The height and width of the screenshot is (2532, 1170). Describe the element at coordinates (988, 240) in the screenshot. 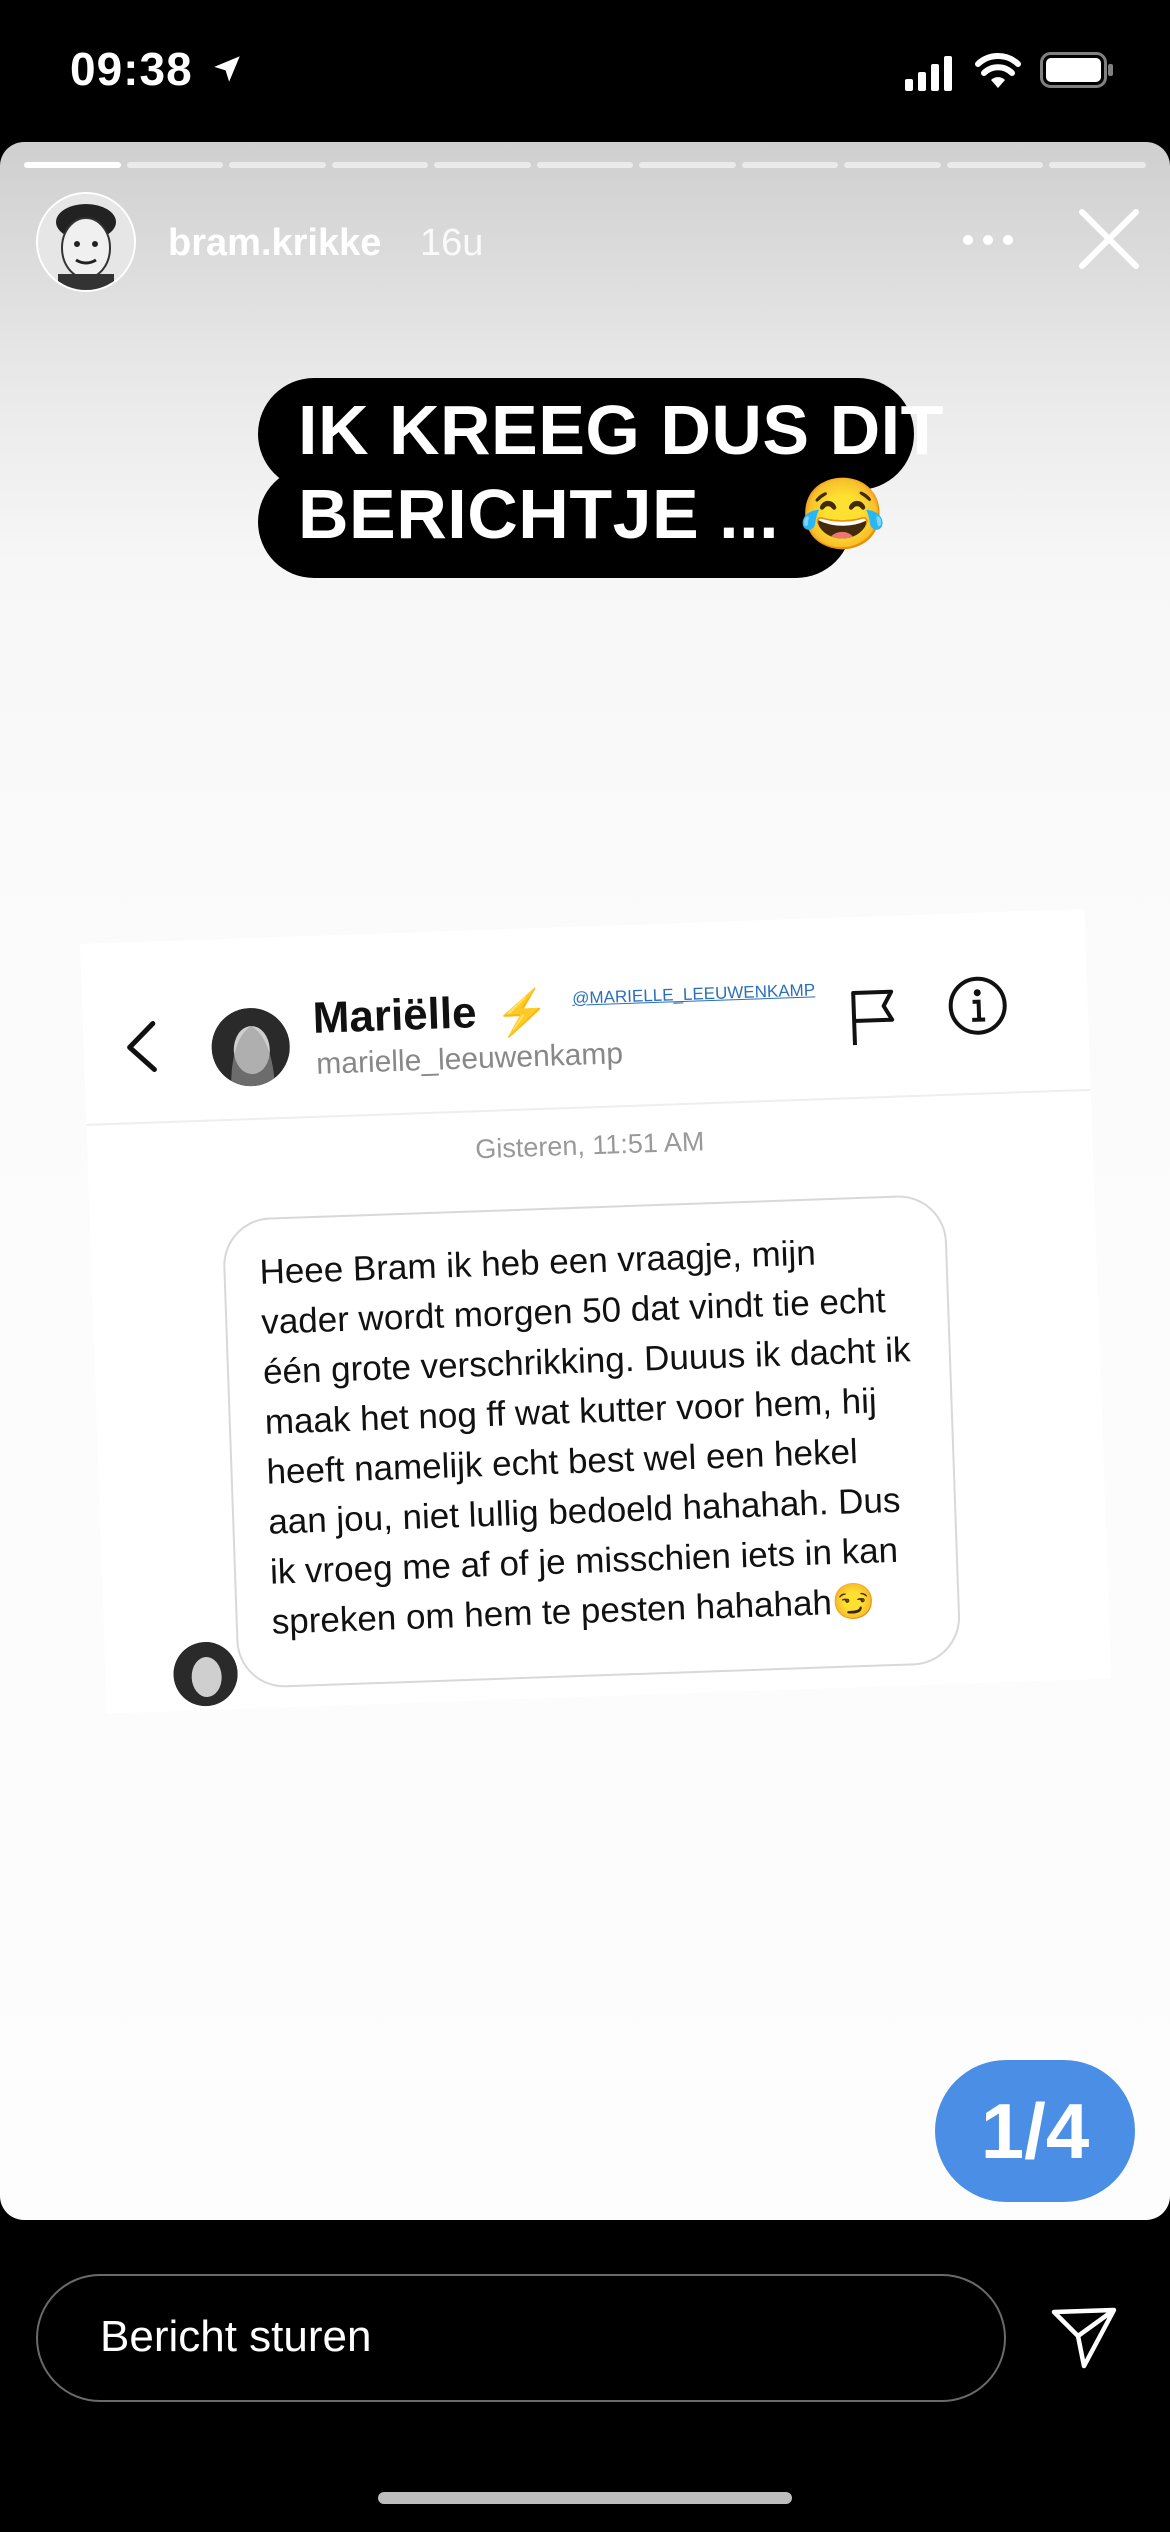

I see `more-options-icon` at that location.